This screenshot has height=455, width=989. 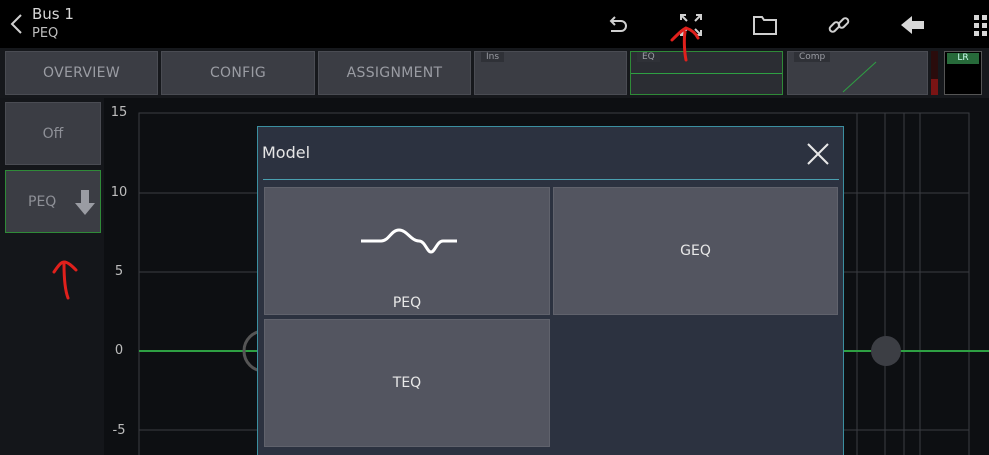 I want to click on lr-label: LR, so click(x=963, y=58).